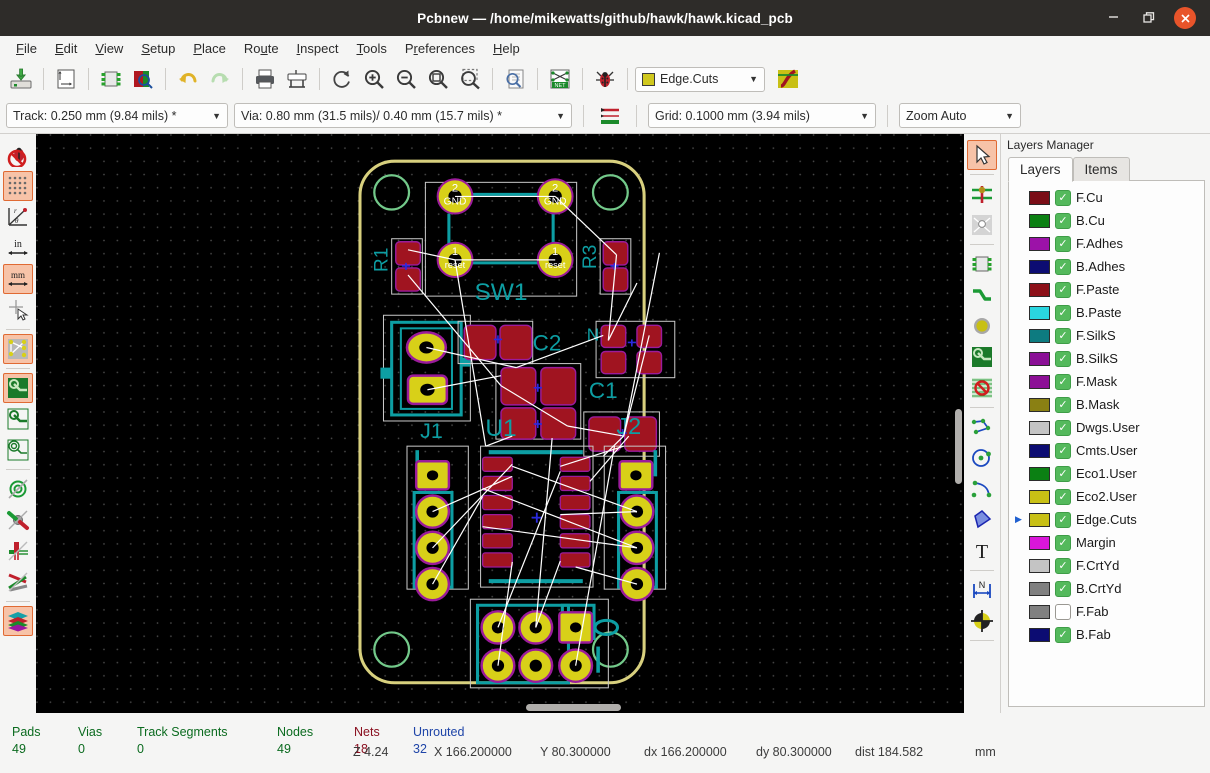 The height and width of the screenshot is (773, 1210). Describe the element at coordinates (1106, 473) in the screenshot. I see `layer-row-eco1-user: ✓ Eco1.User` at that location.